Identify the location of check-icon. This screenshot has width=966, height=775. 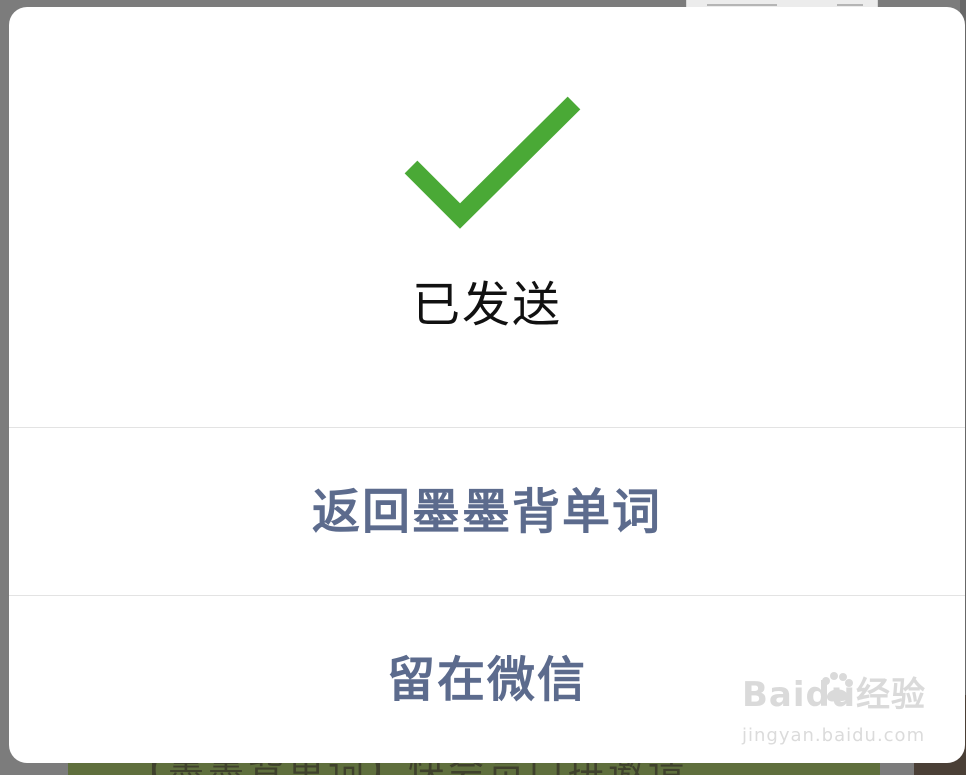
(492, 162).